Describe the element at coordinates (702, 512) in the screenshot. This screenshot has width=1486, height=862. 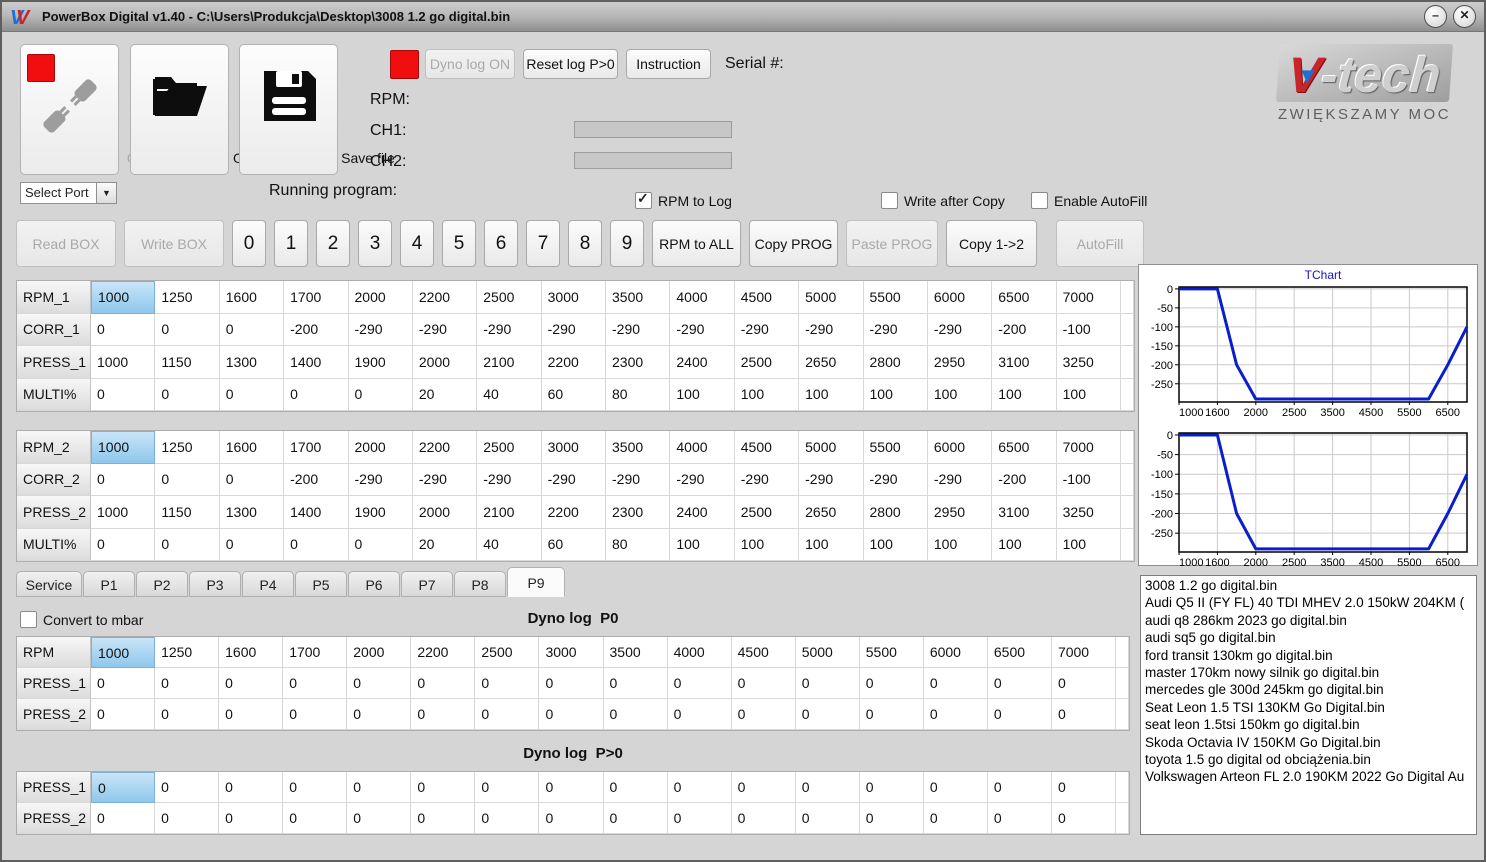
I see `table-cell: 2400` at that location.